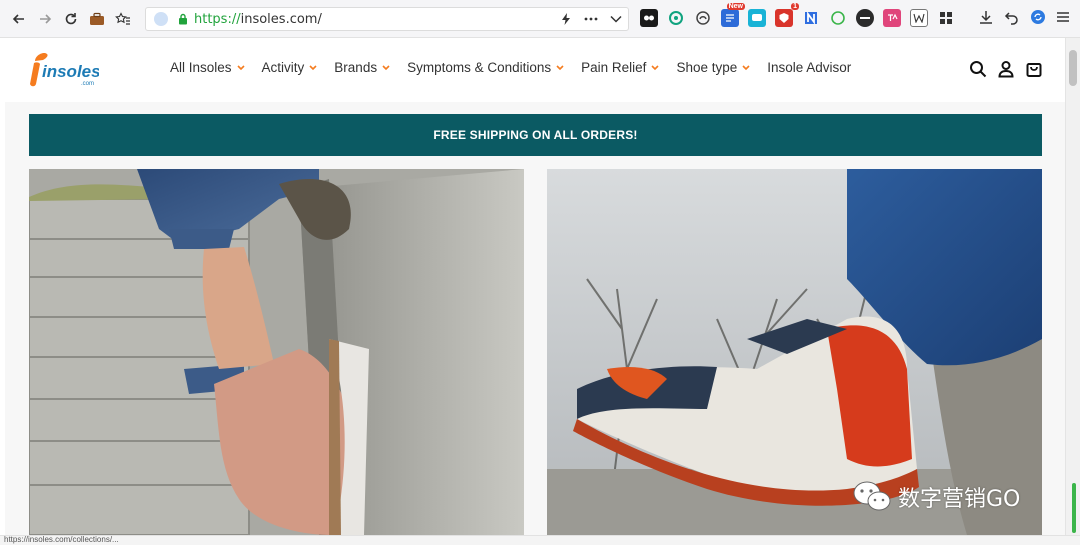 The height and width of the screenshot is (545, 1080). I want to click on insoles-logo-icon: insoles .com, so click(65, 69).